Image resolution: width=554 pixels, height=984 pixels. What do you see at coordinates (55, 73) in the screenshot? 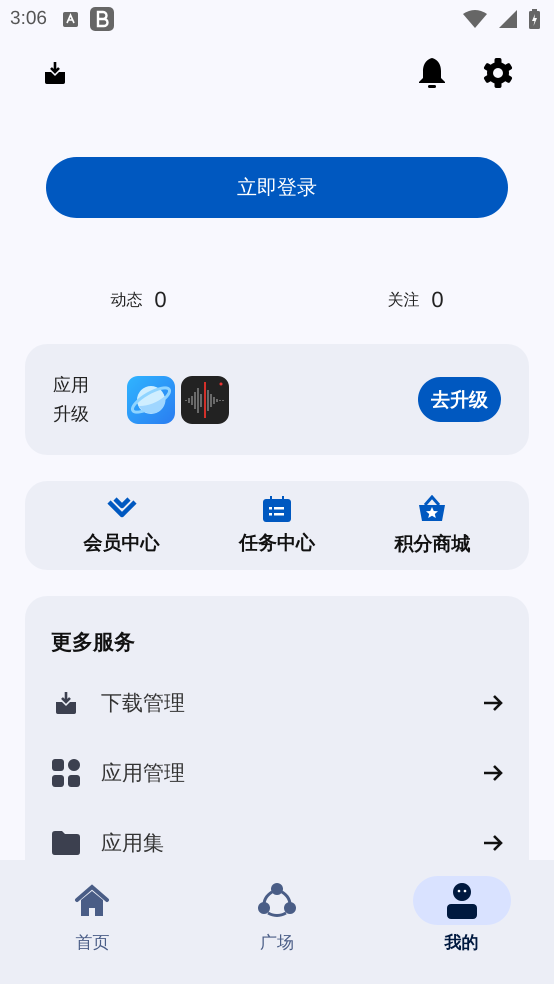
I see `download-icon` at bounding box center [55, 73].